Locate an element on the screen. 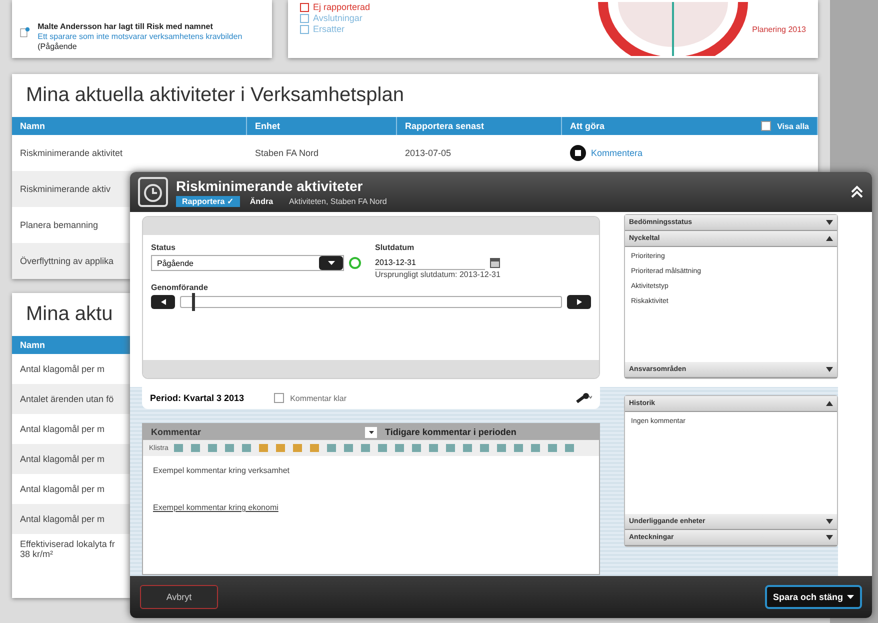  field-label: Genomförande is located at coordinates (180, 287).